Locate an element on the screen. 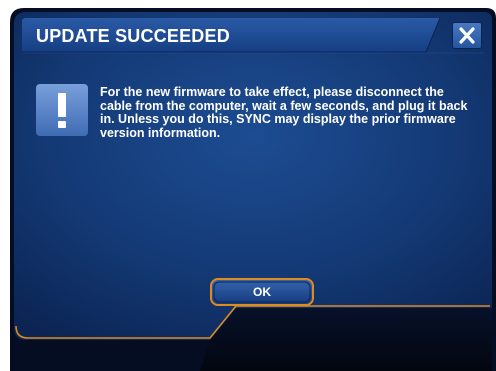 This screenshot has height=371, width=496. ok-button-label: OK is located at coordinates (262, 292).